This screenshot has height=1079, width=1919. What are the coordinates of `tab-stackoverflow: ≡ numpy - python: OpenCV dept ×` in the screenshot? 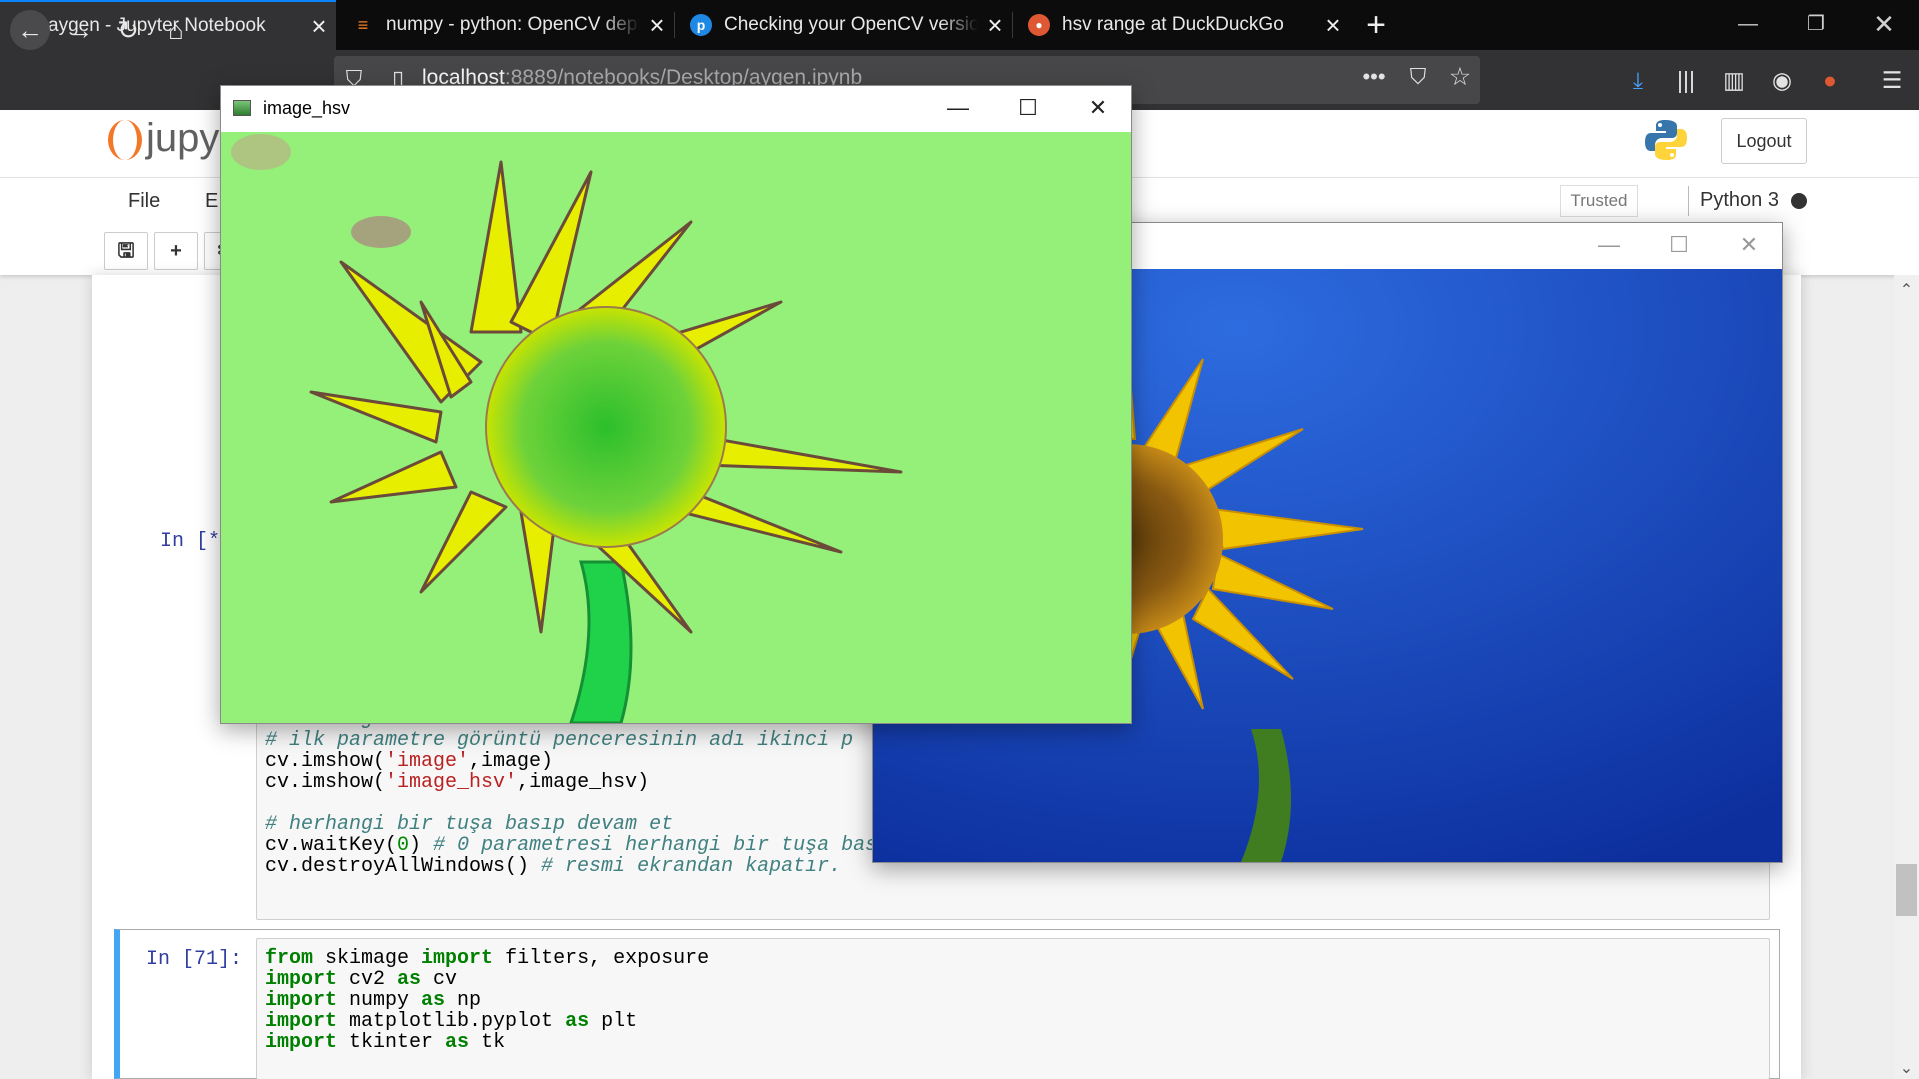 It's located at (506, 25).